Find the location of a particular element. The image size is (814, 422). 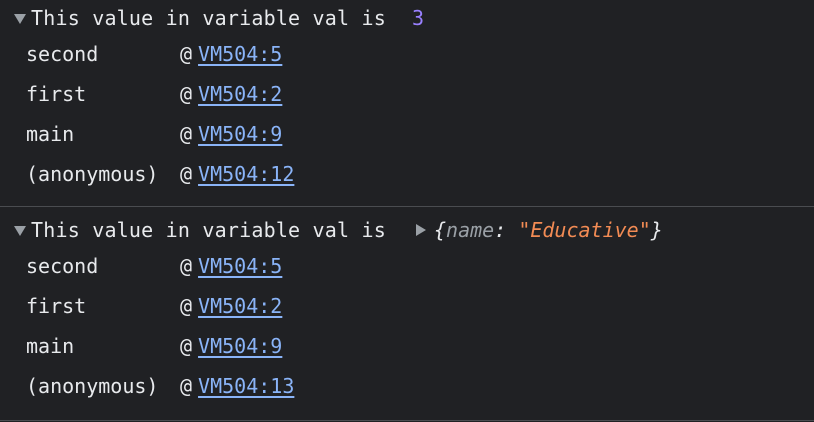

triangle-right-icon is located at coordinates (421, 230).